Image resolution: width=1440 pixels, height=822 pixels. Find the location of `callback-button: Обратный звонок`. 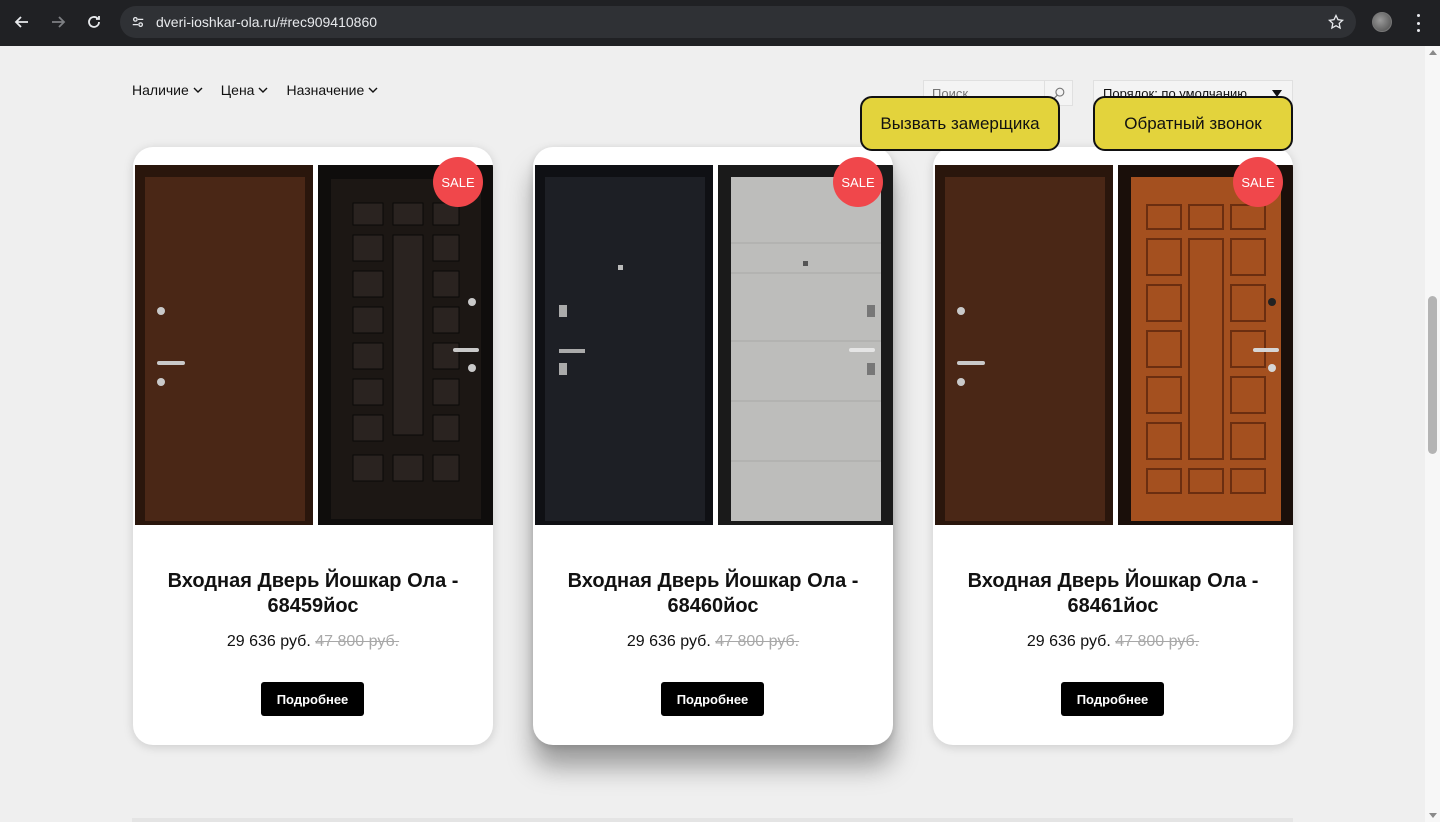

callback-button: Обратный звонок is located at coordinates (1193, 123).